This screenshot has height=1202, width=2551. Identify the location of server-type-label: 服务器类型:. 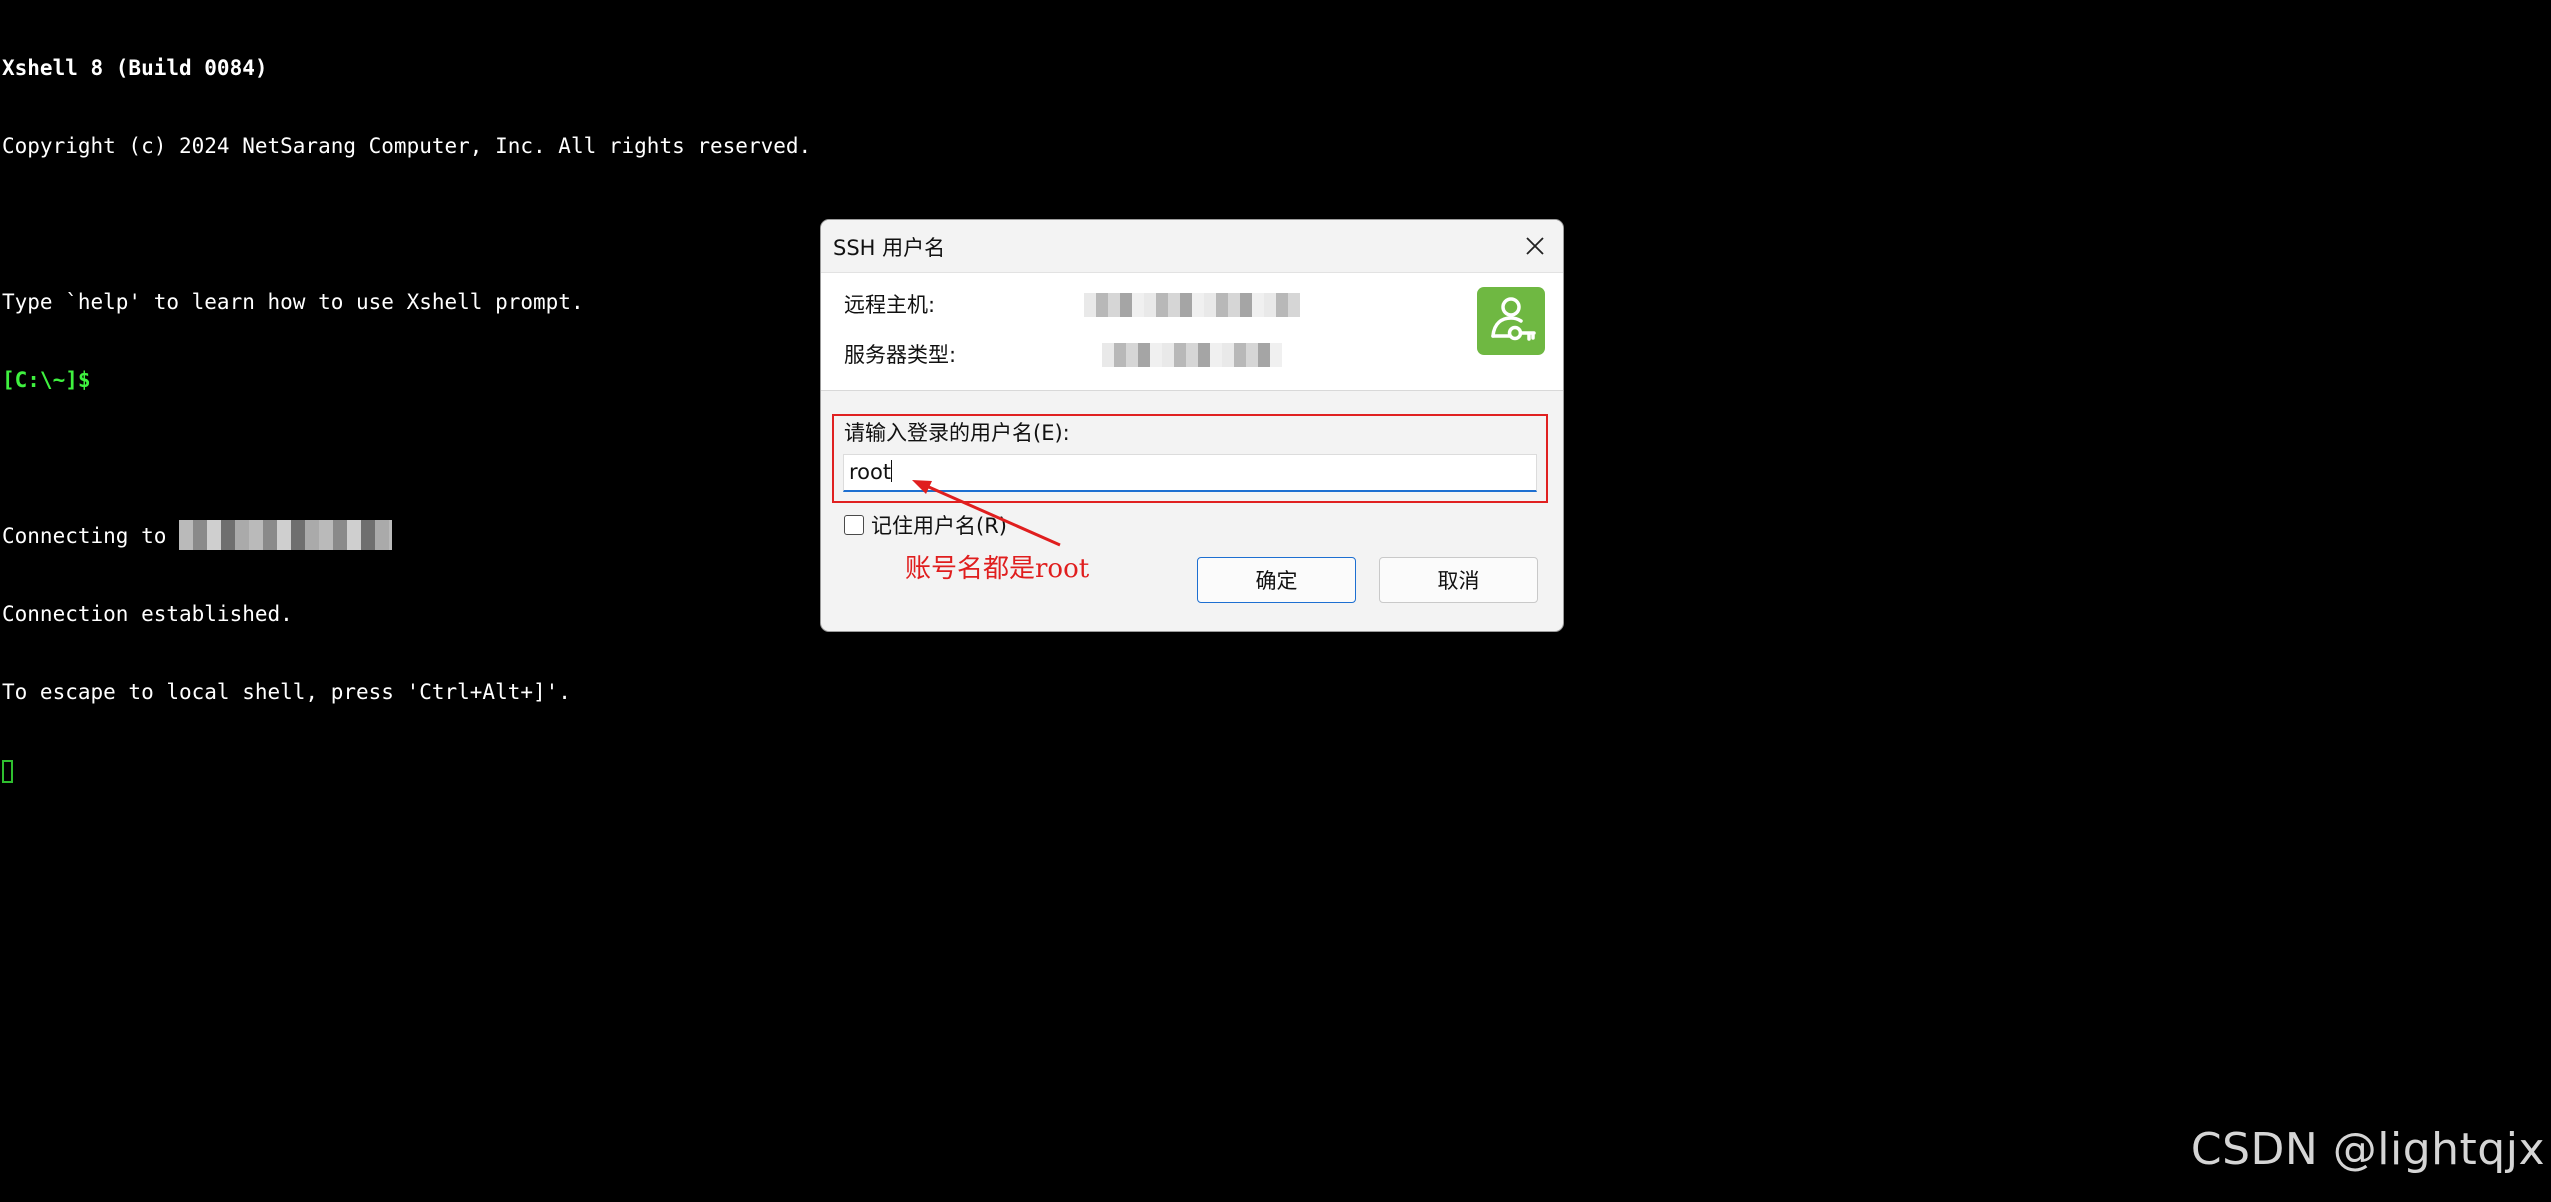
(900, 355).